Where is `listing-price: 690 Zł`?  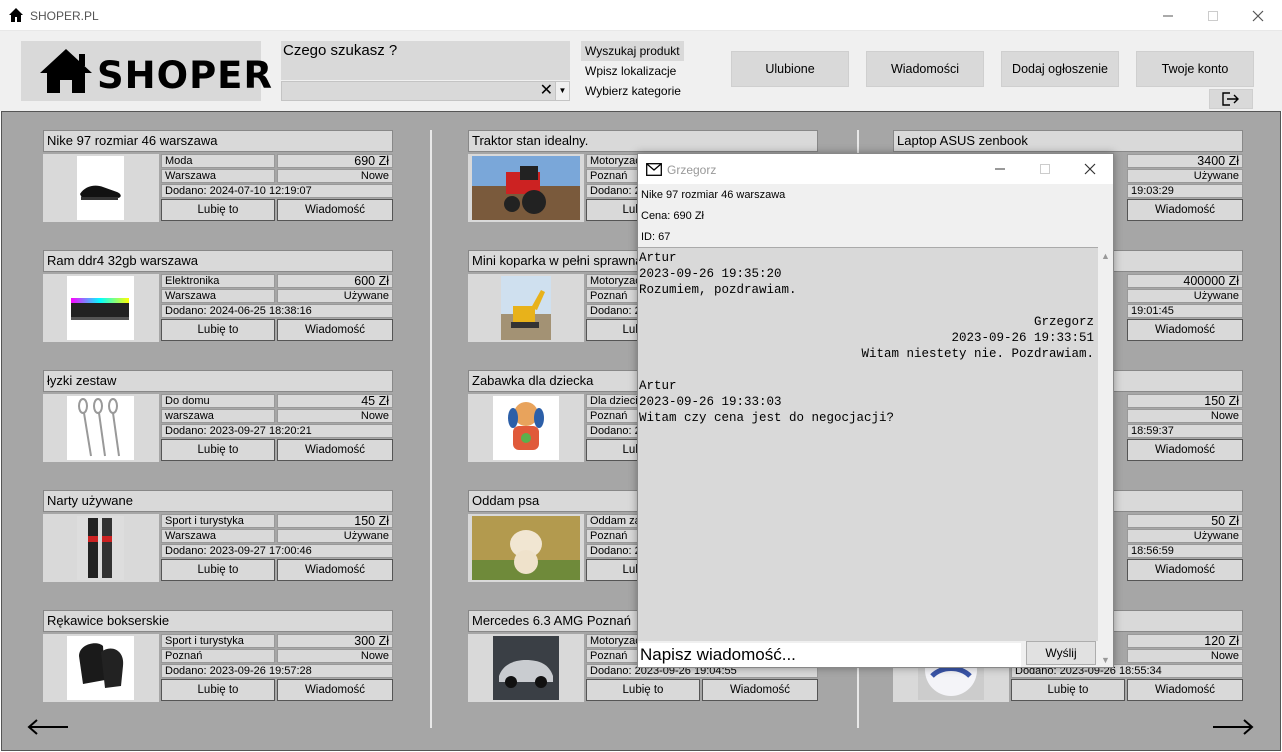 listing-price: 690 Zł is located at coordinates (335, 161).